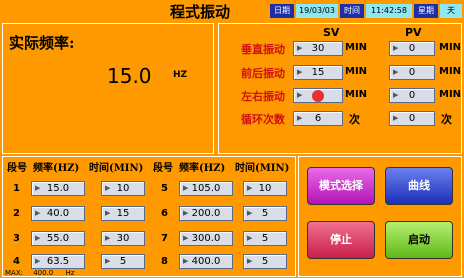 Image resolution: width=464 pixels, height=278 pixels. Describe the element at coordinates (265, 261) in the screenshot. I see `segment-8-time-field: ▶ 5` at that location.